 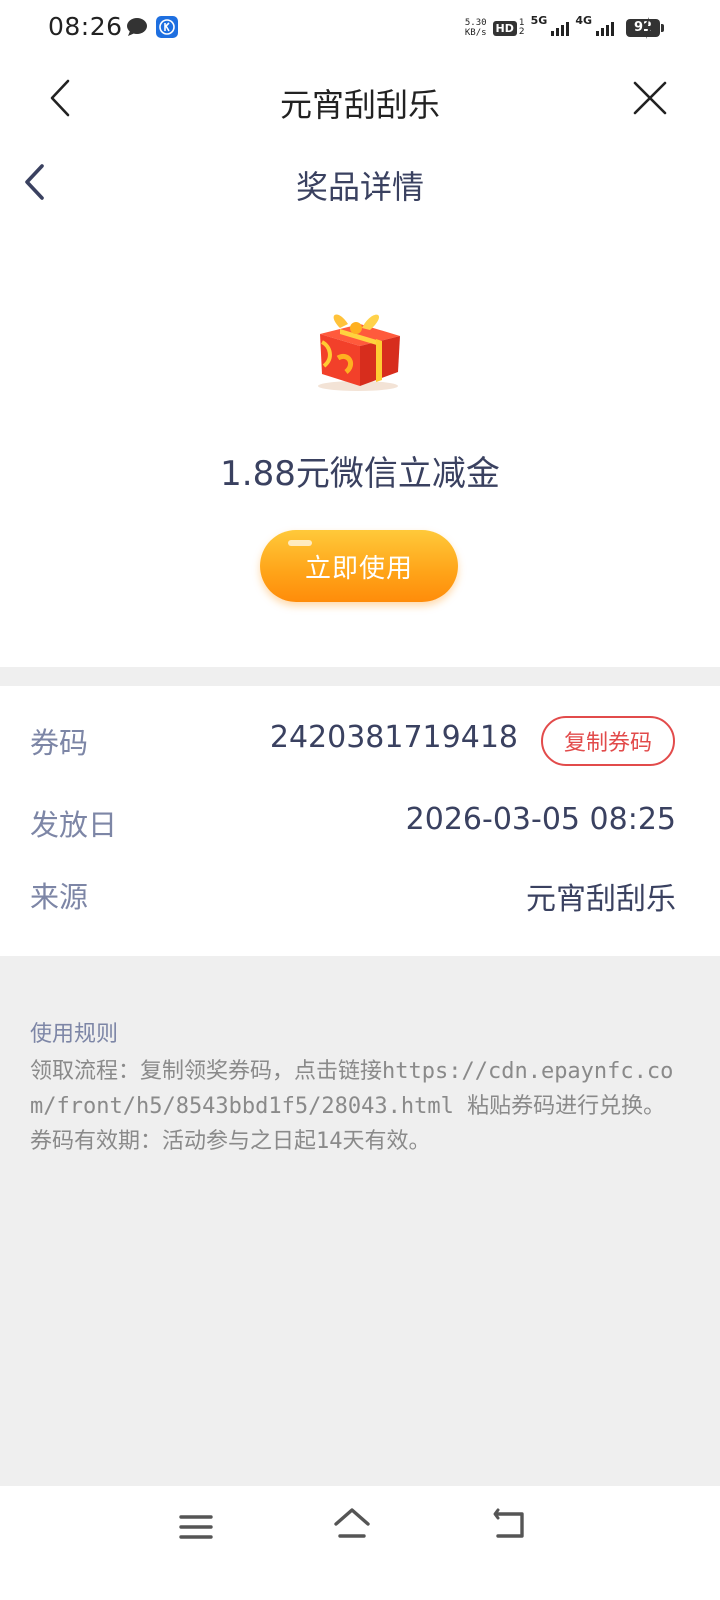 I want to click on copy-code-button: 复制券码, so click(x=608, y=741).